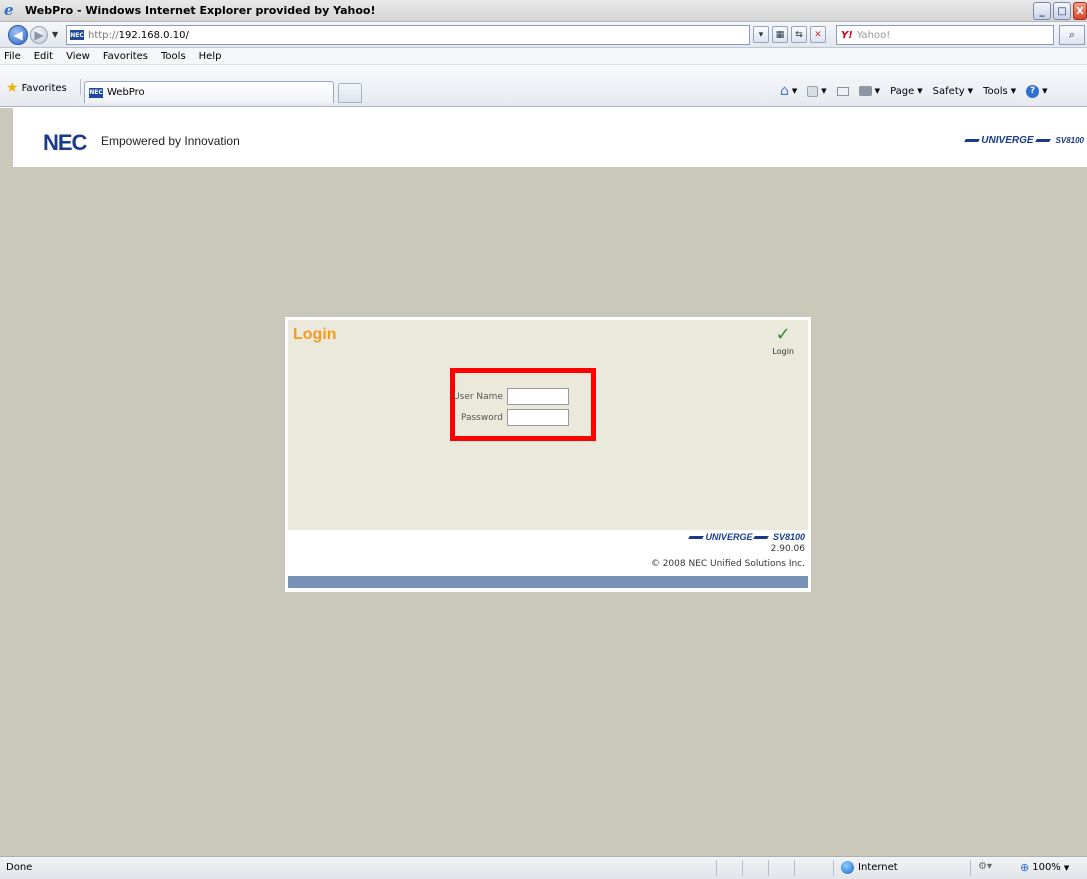 This screenshot has width=1087, height=879. What do you see at coordinates (847, 867) in the screenshot?
I see `globe-icon` at bounding box center [847, 867].